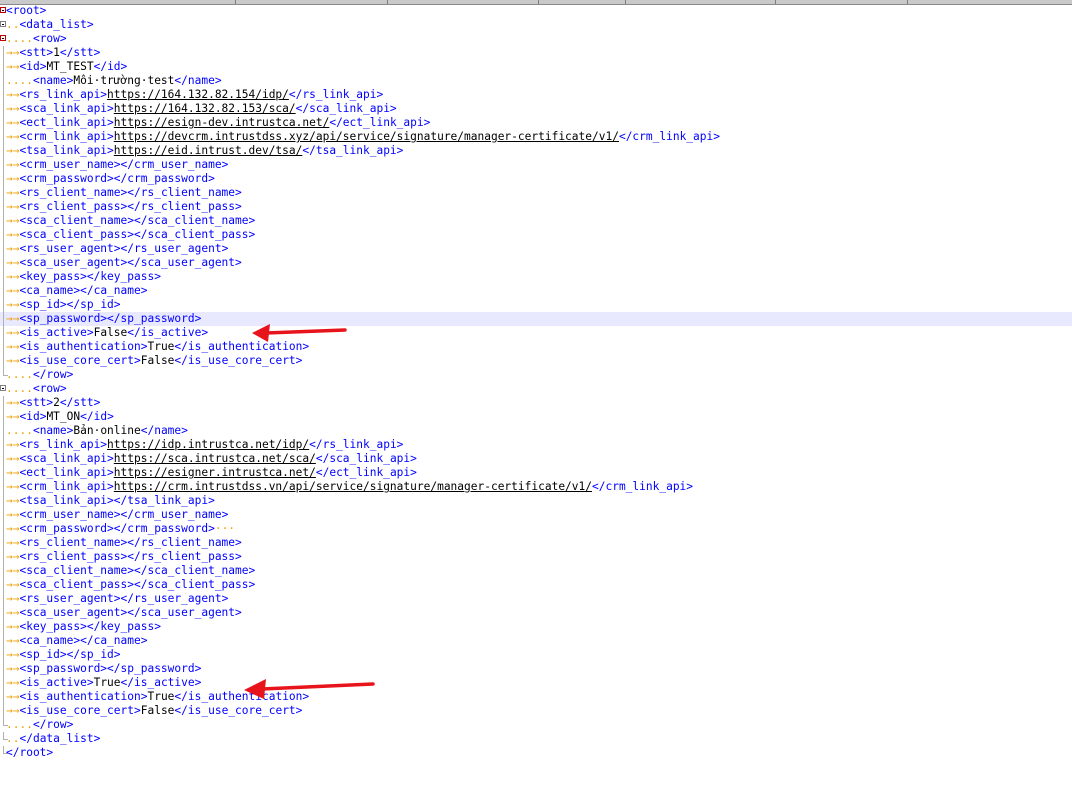 This screenshot has width=1072, height=785. I want to click on code-line: →→<stt>2</stt>, so click(536, 403).